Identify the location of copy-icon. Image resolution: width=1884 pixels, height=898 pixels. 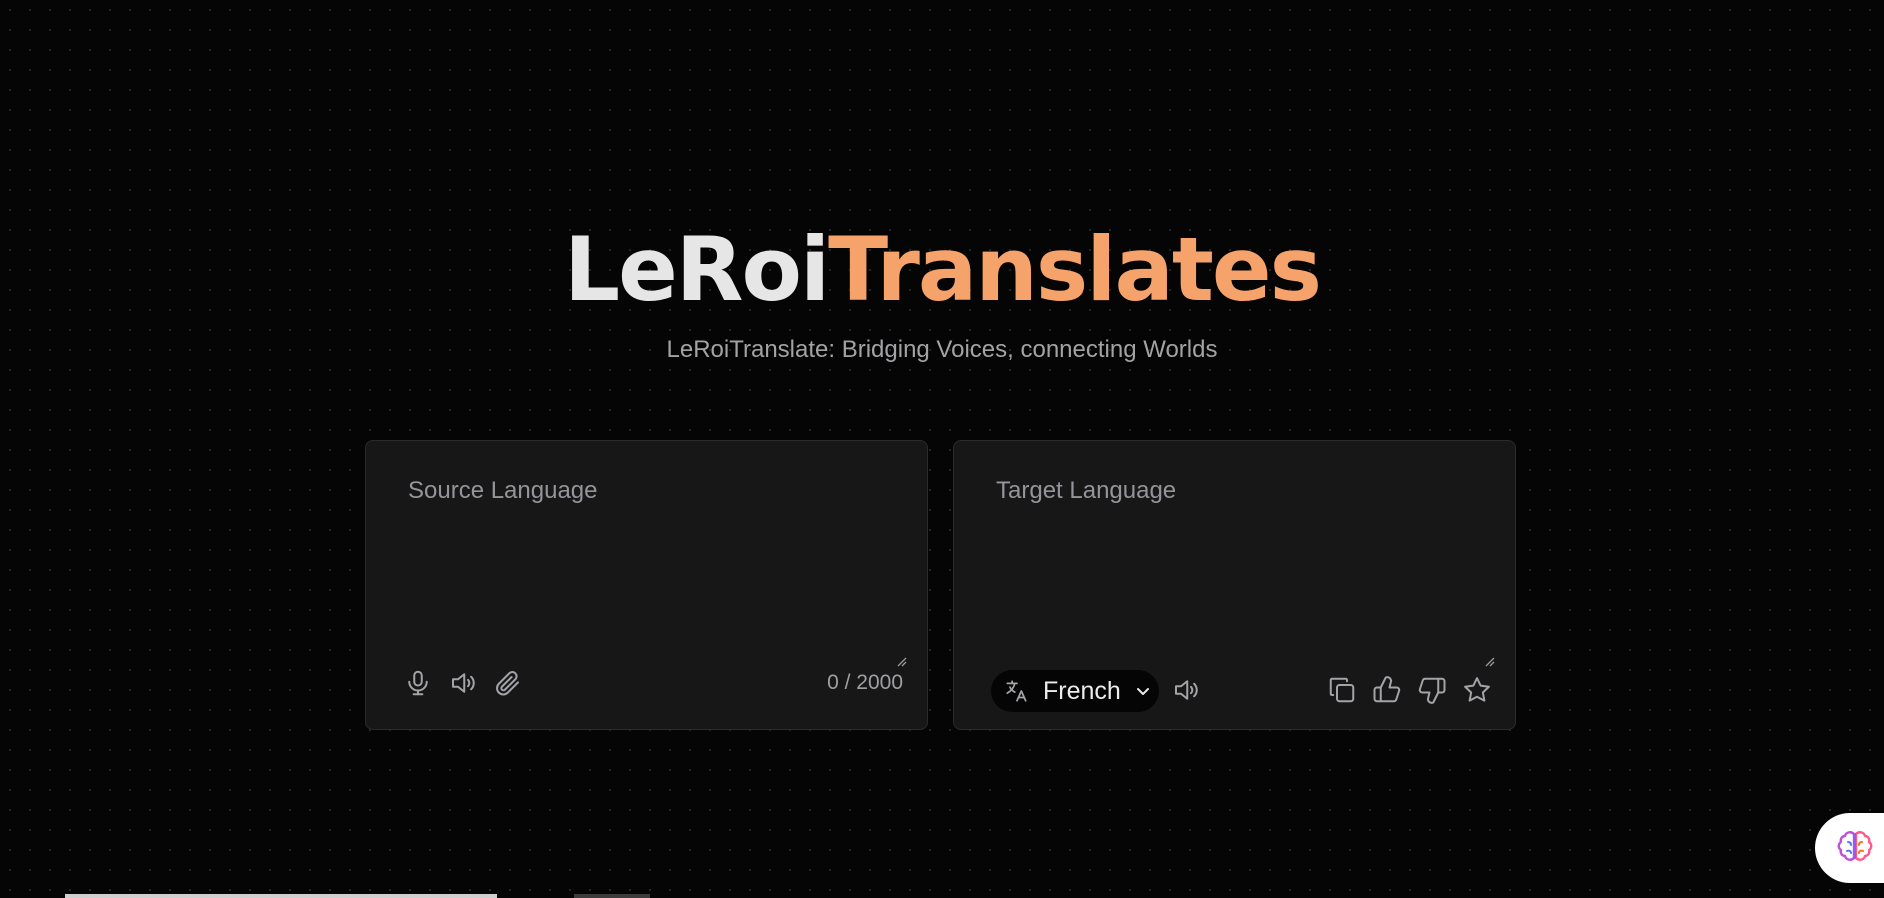
(1342, 690).